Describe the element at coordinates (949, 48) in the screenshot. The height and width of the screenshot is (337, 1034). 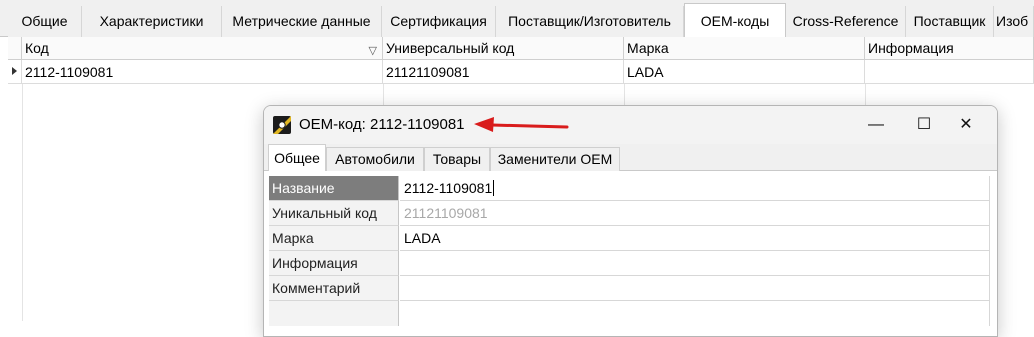
I see `column-header-info: Информация` at that location.